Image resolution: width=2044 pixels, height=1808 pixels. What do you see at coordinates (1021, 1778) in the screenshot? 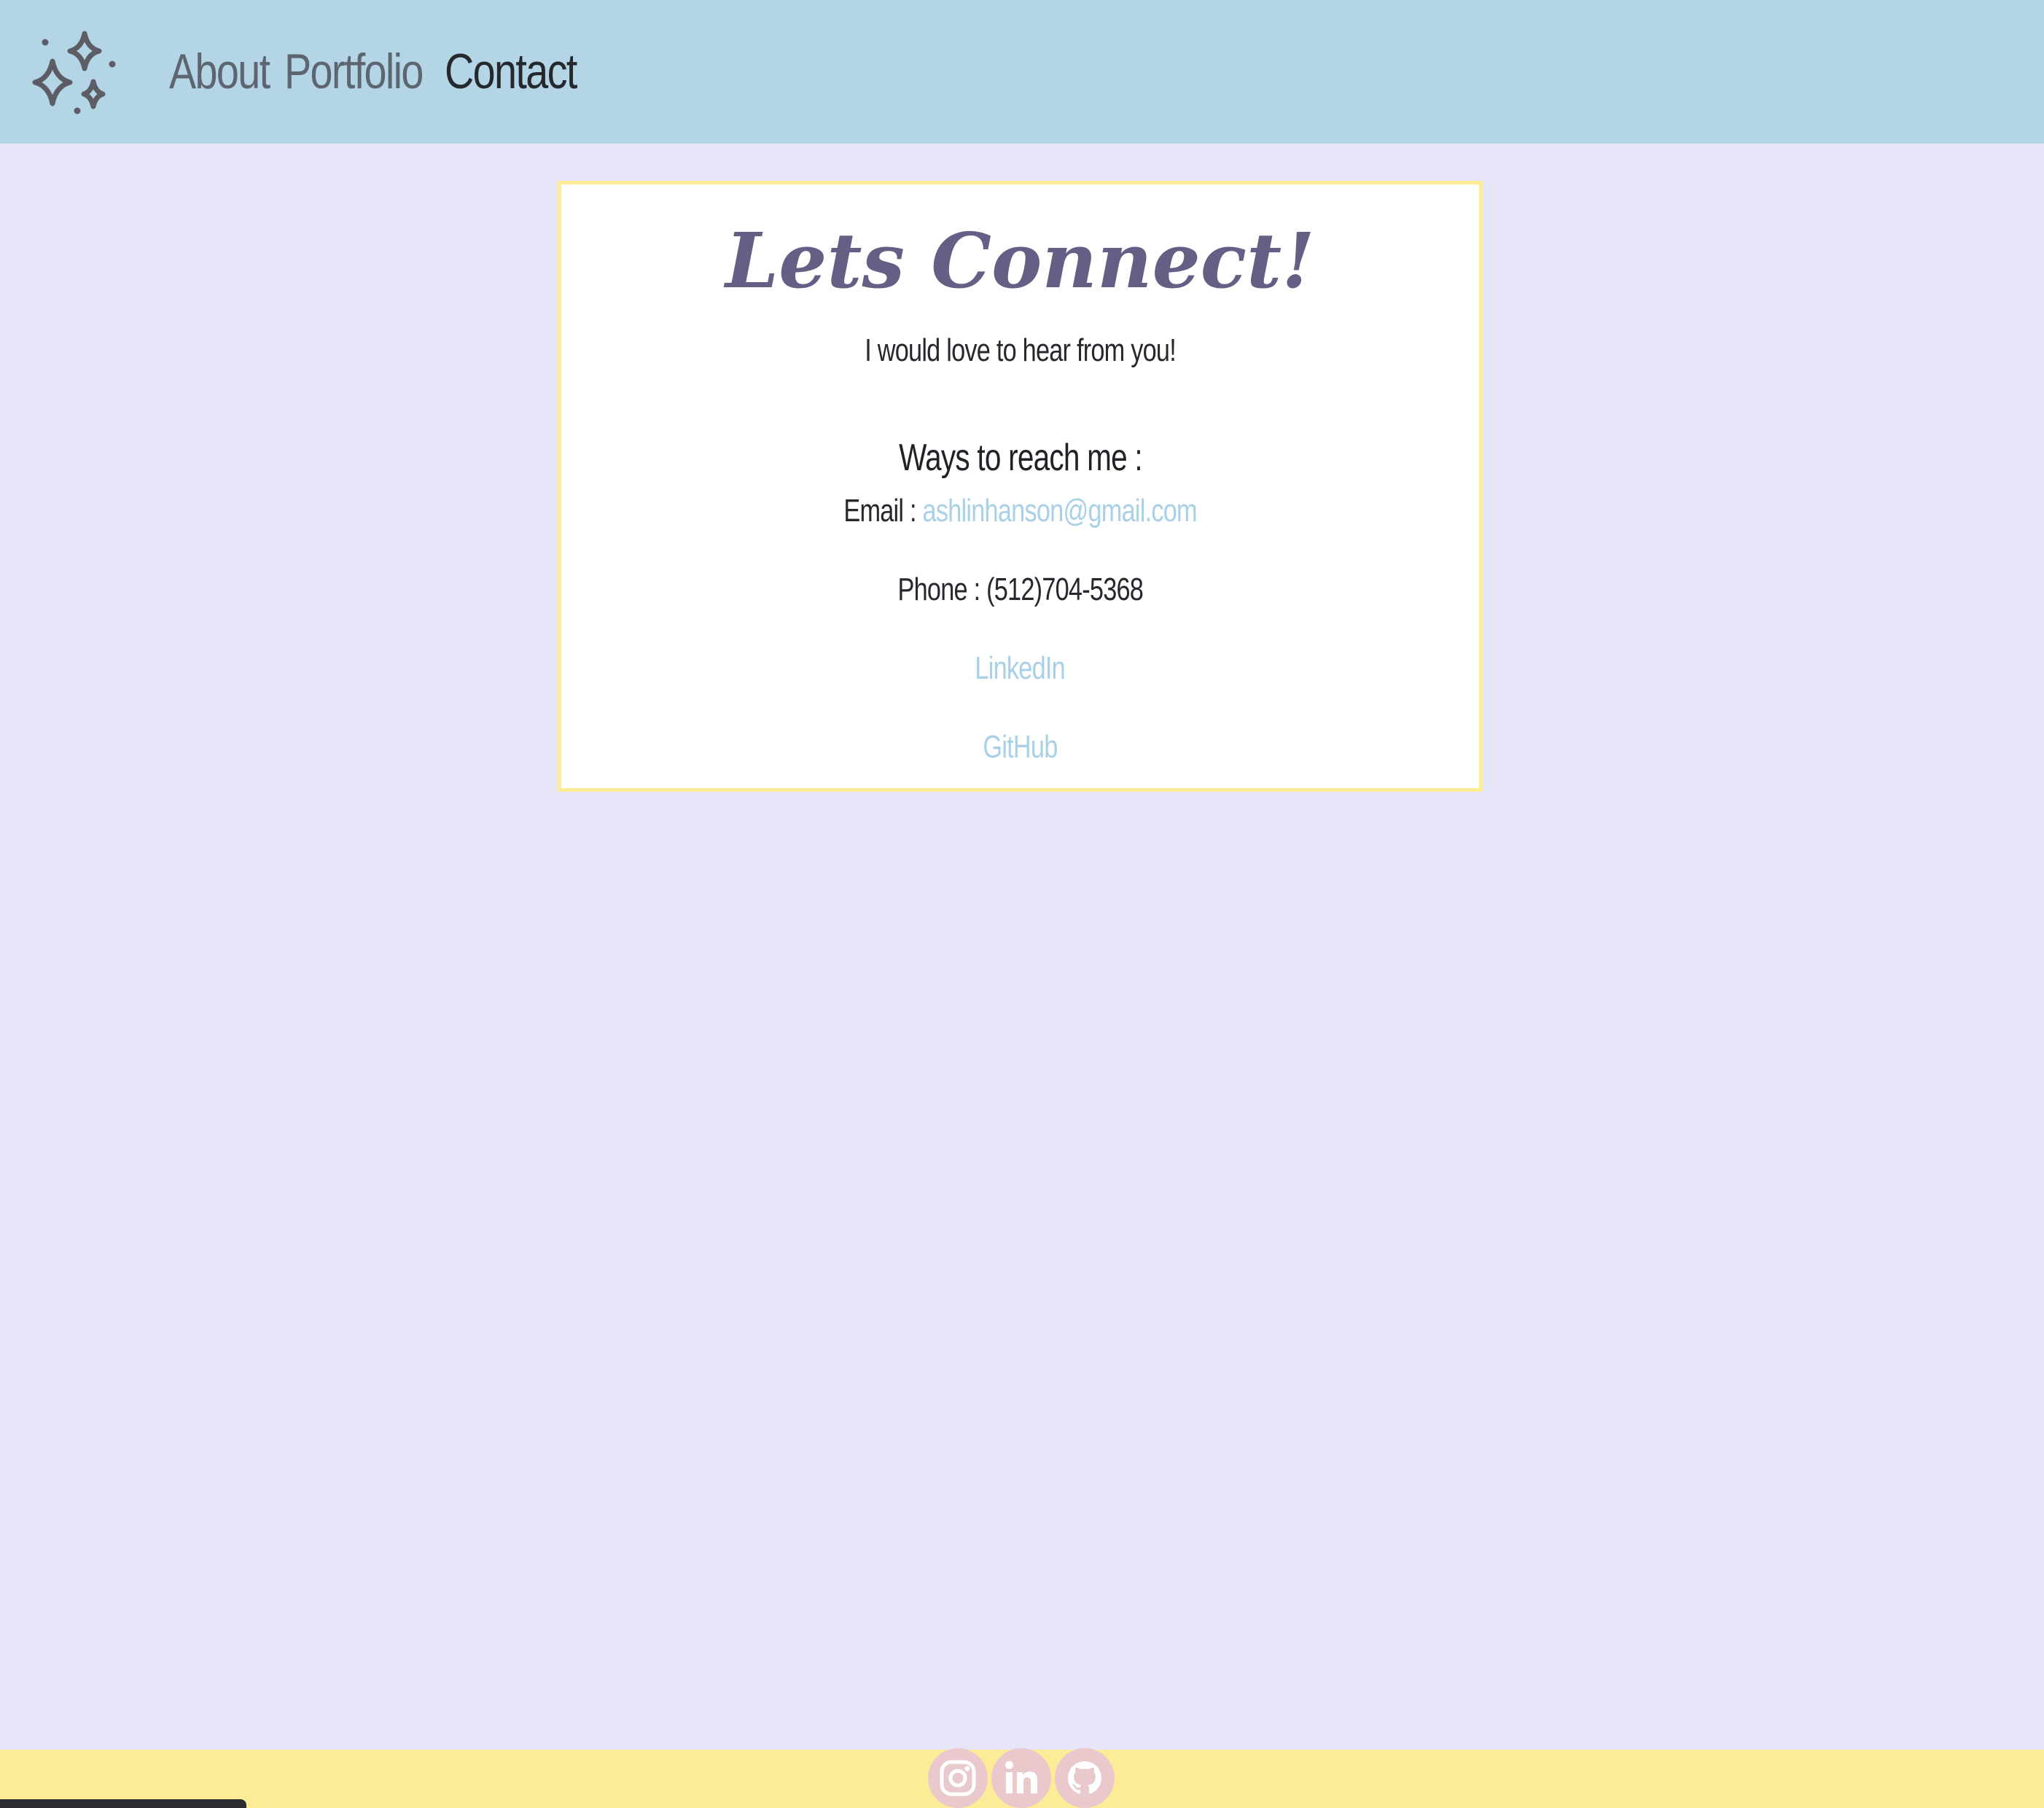
I see `linkedin-icon` at bounding box center [1021, 1778].